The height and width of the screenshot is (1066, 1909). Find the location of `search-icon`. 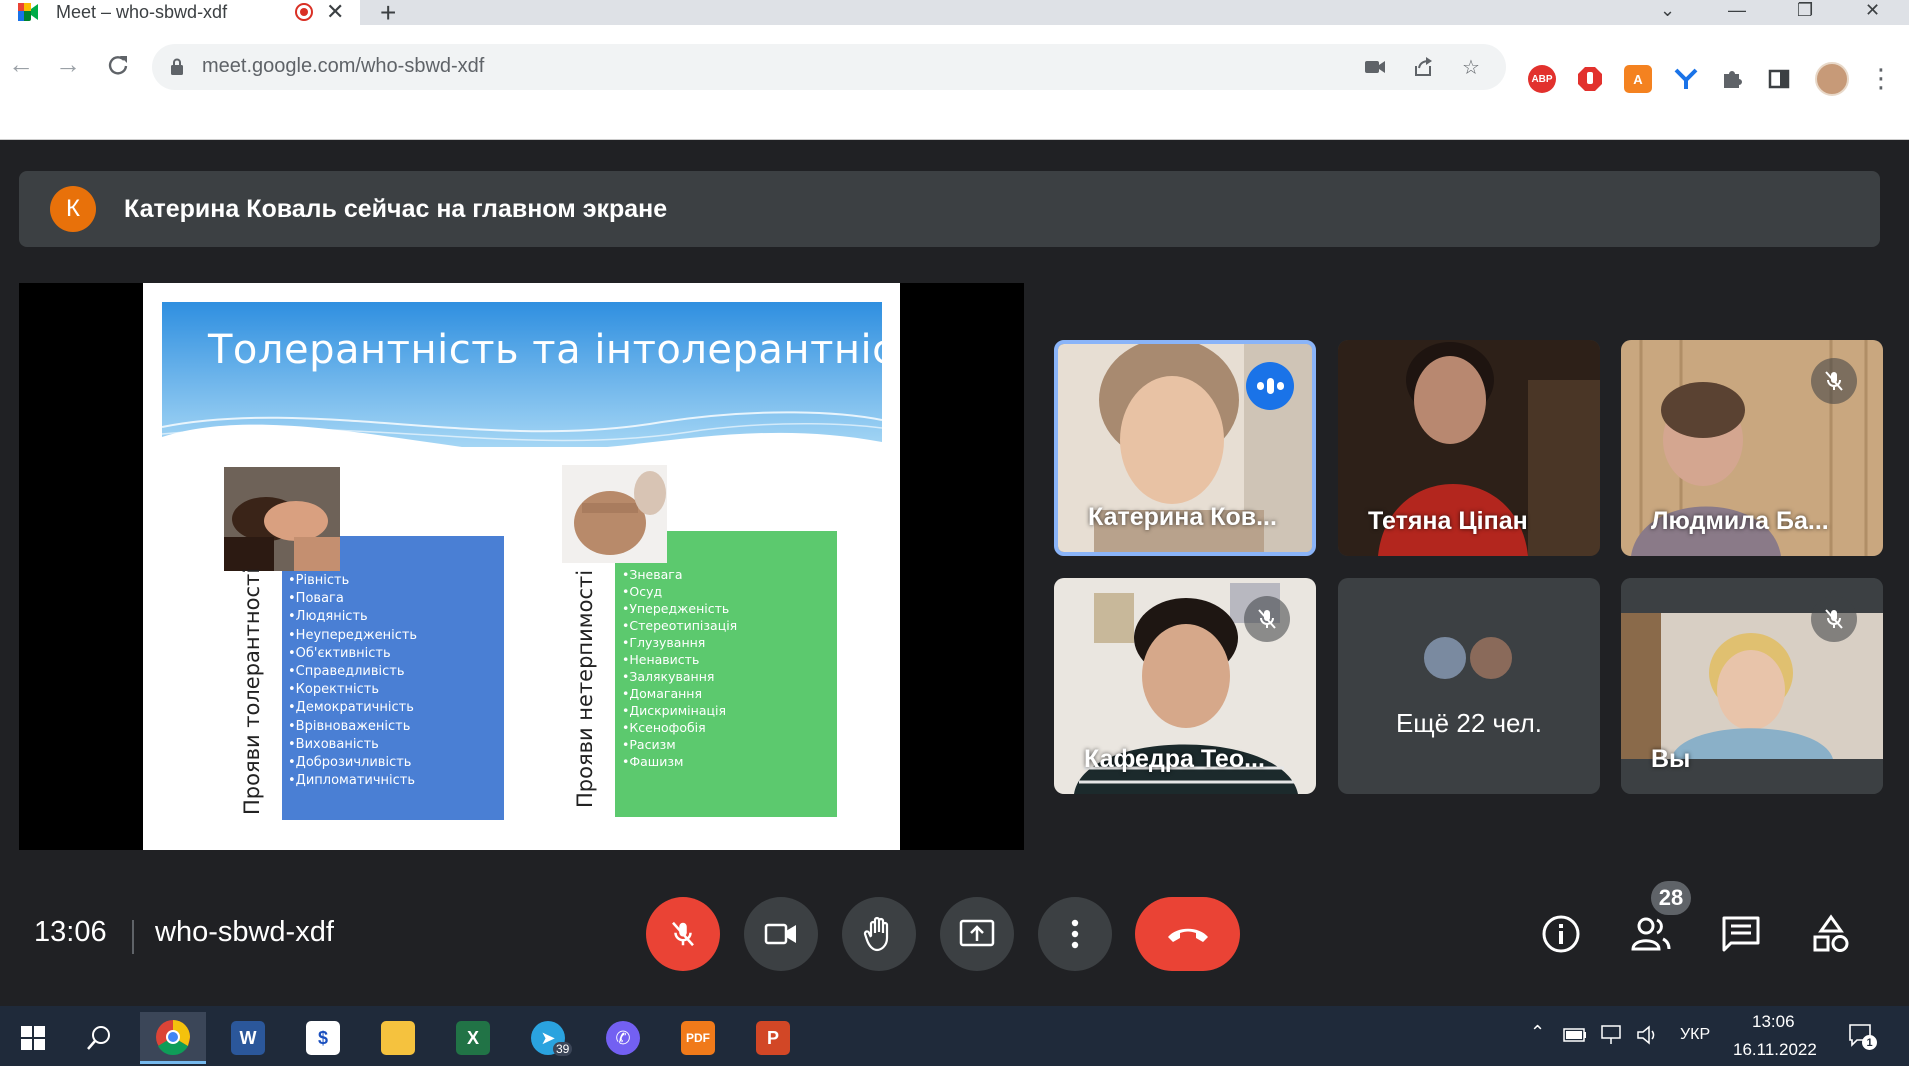

search-icon is located at coordinates (98, 1038).